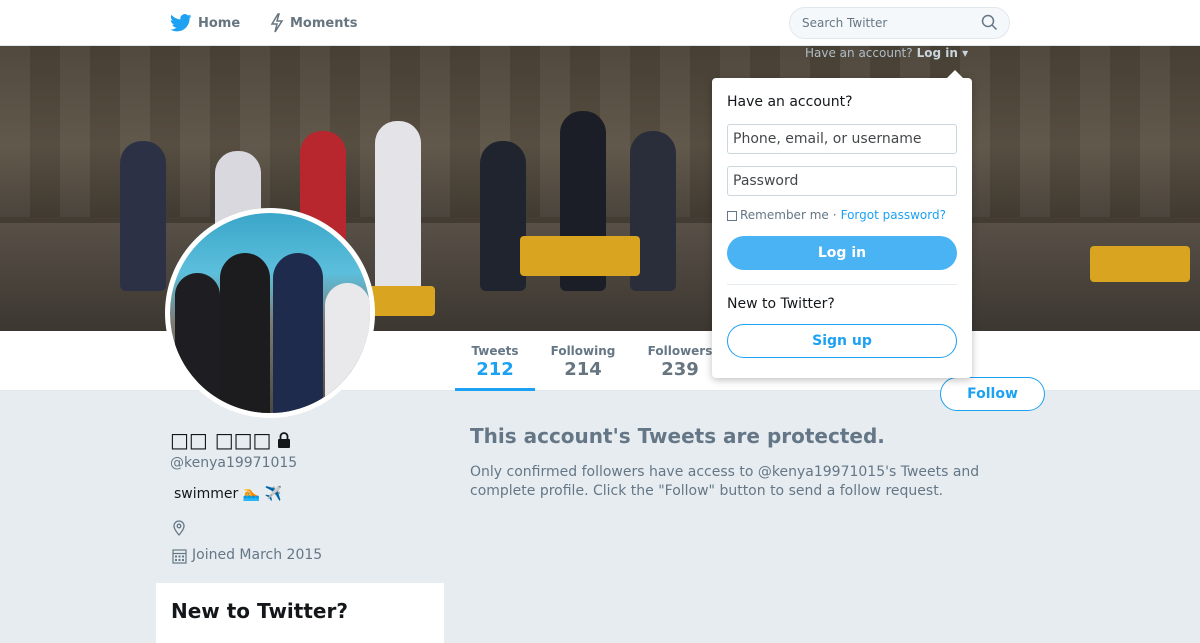 This screenshot has height=643, width=1200. Describe the element at coordinates (495, 369) in the screenshot. I see `stat-tweets-value: 212` at that location.